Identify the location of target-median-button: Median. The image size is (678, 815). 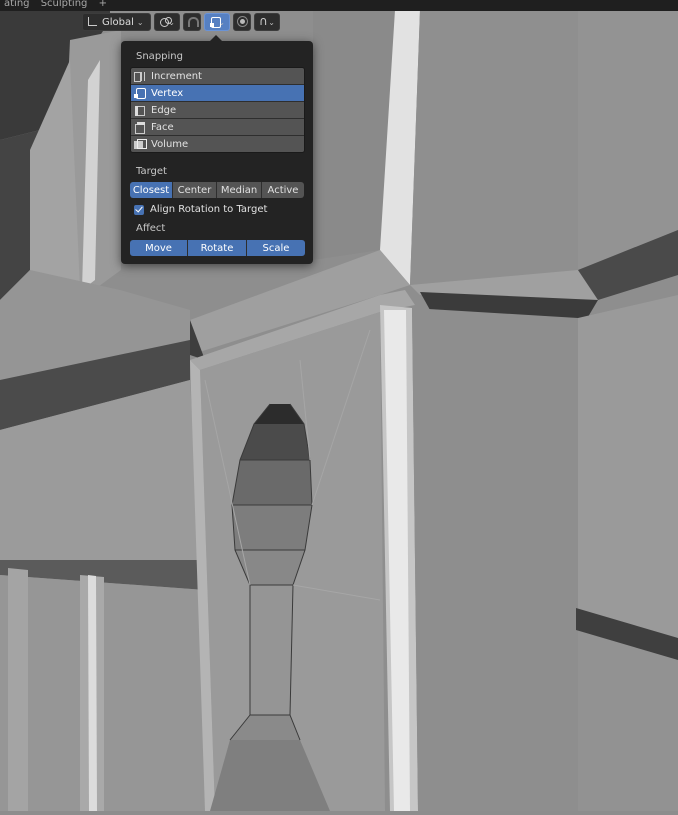
(239, 190).